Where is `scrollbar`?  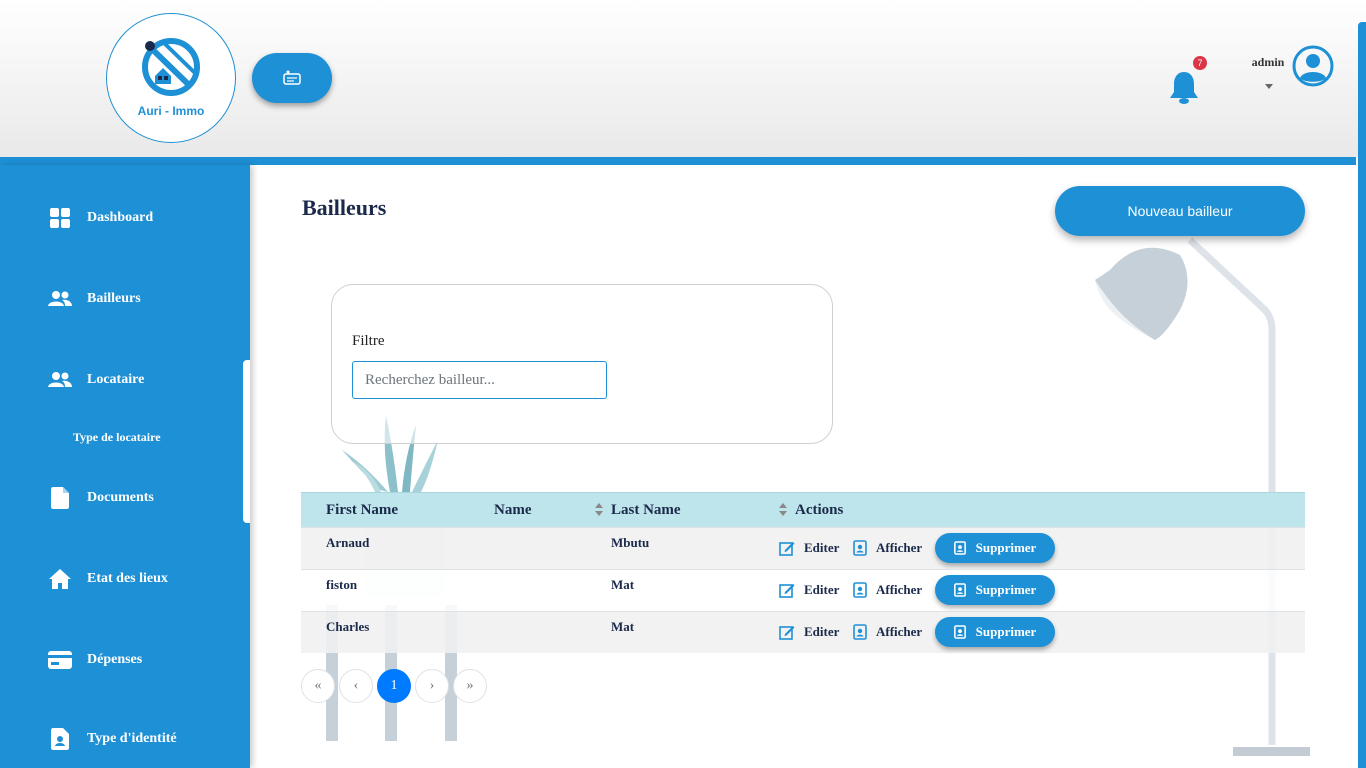
scrollbar is located at coordinates (1362, 395).